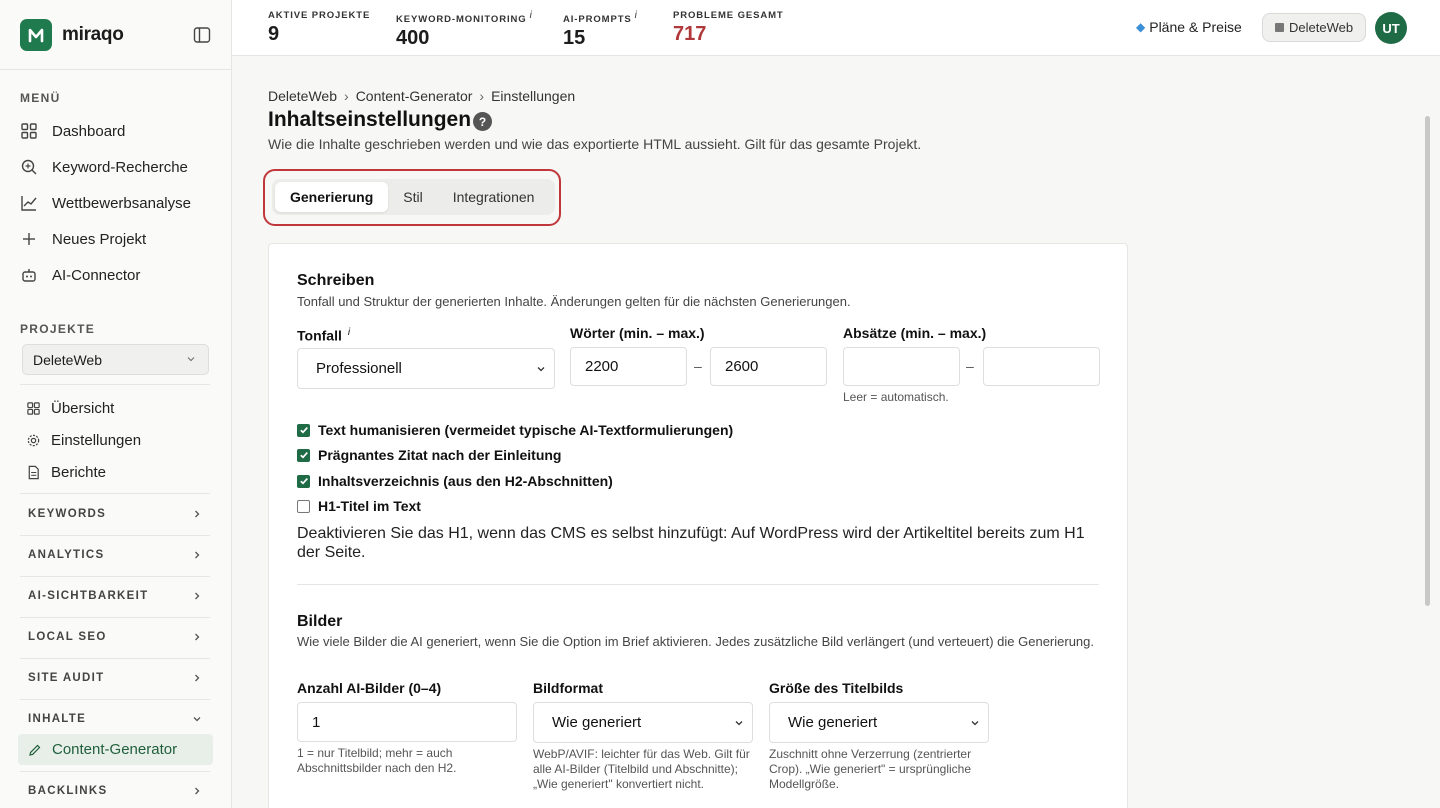 The width and height of the screenshot is (1440, 808). I want to click on stat-label: AKTIVE PROJEKTE, so click(319, 15).